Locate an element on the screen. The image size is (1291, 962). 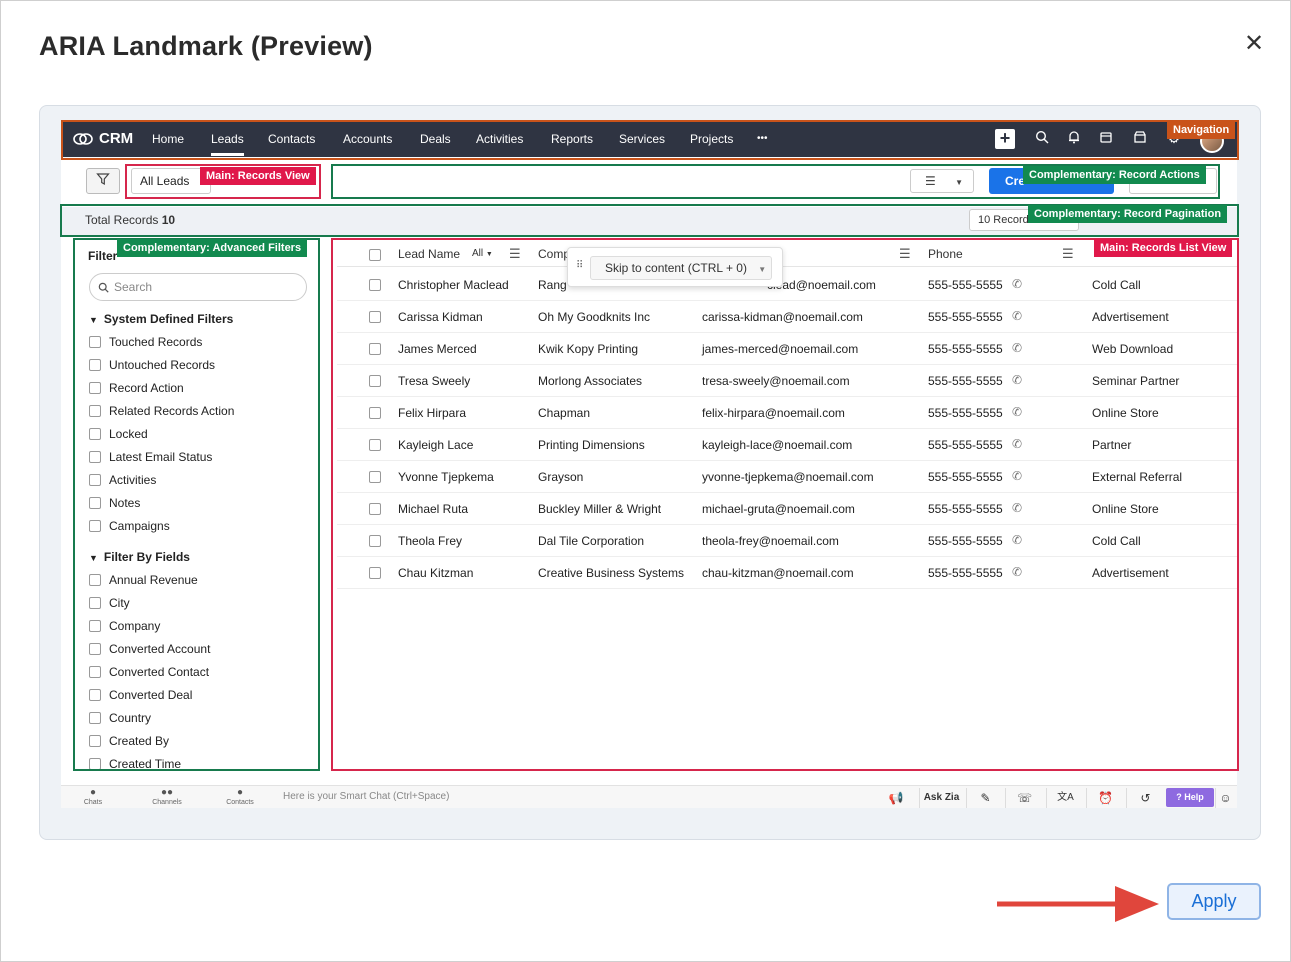
plus-icon: + is located at coordinates (1005, 139).